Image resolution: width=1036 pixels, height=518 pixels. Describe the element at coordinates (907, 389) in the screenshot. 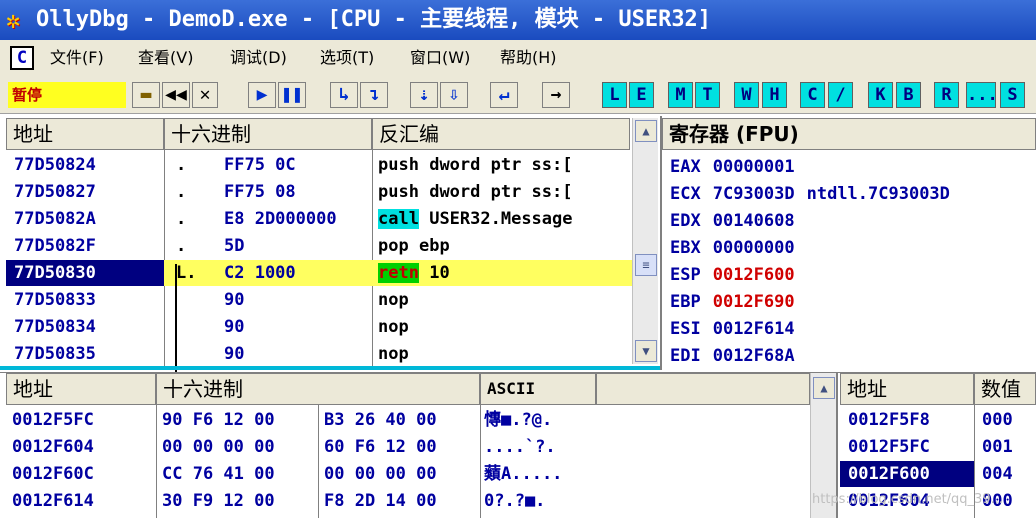

I see `stack-address-header: 地址` at that location.